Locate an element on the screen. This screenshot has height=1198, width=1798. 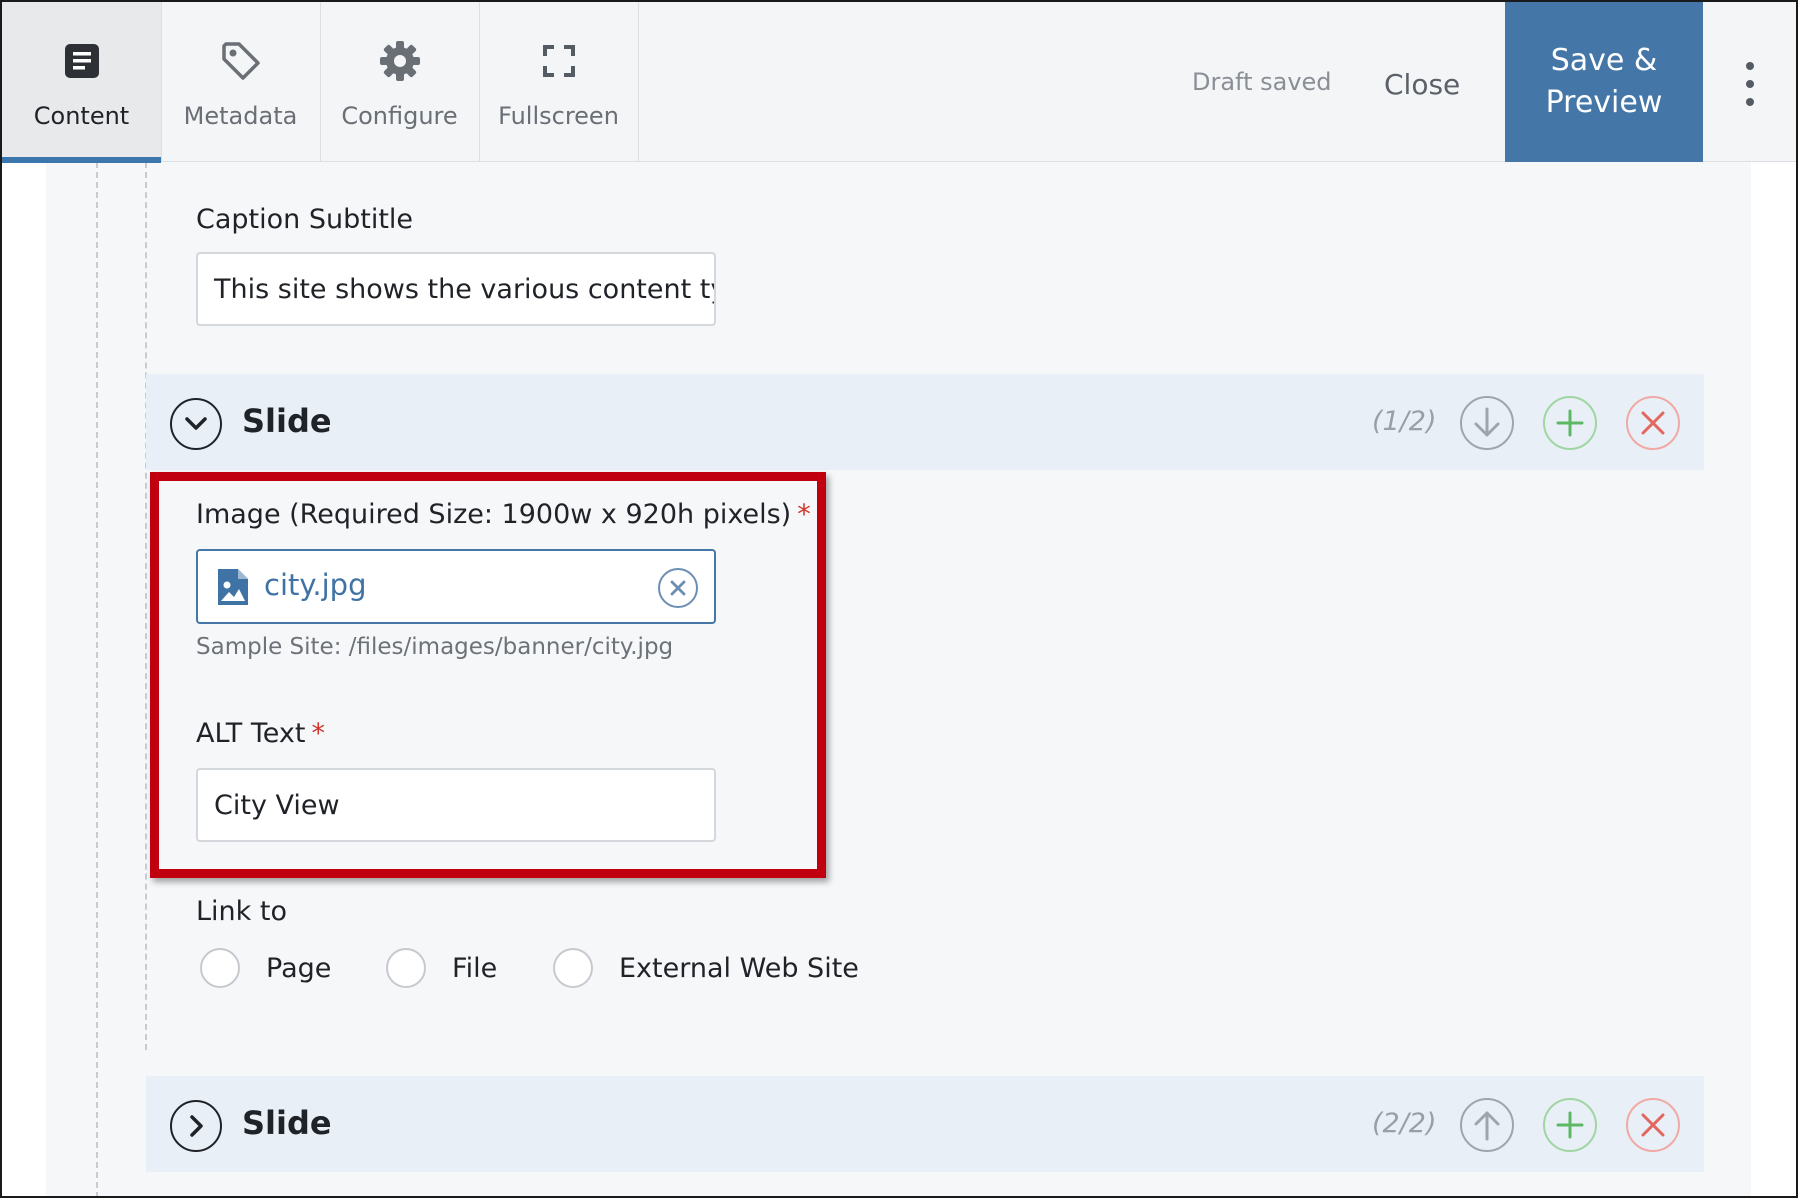
radio-file is located at coordinates (406, 968).